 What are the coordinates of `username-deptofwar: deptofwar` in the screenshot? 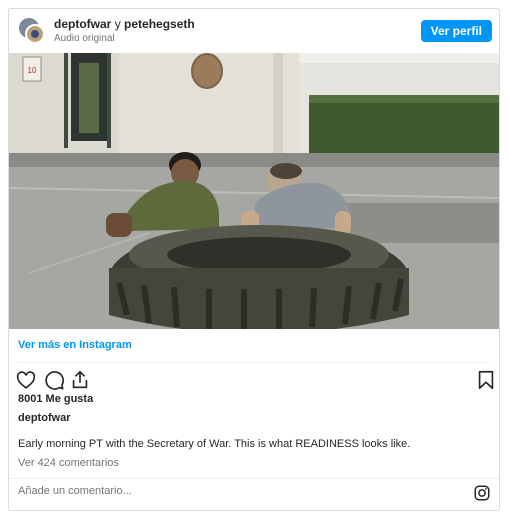 It's located at (82, 24).